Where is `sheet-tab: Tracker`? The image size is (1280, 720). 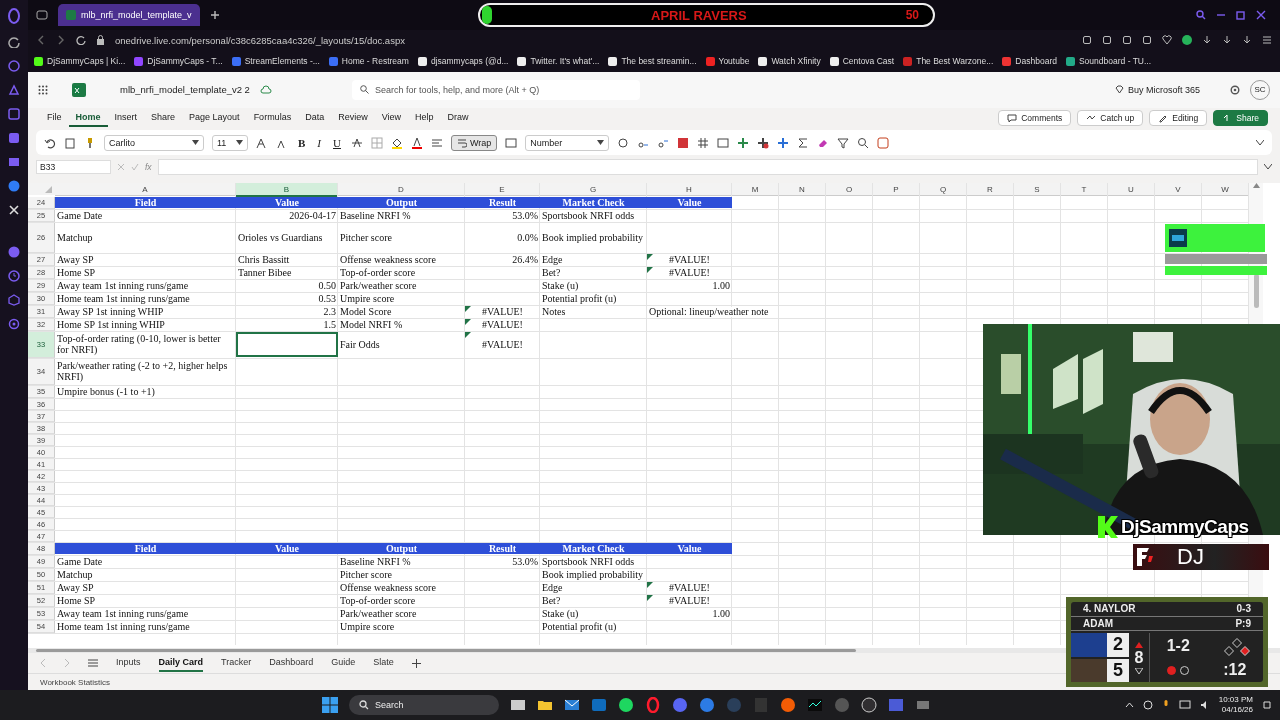 sheet-tab: Tracker is located at coordinates (236, 663).